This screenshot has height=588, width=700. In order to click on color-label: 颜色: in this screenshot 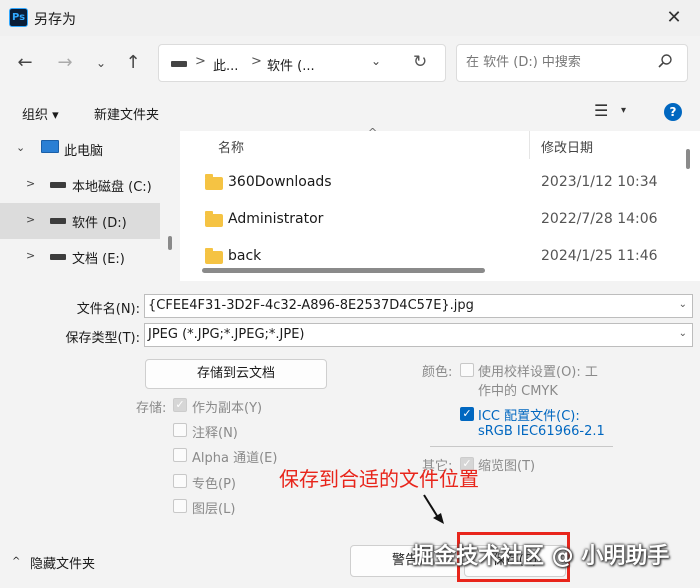, I will do `click(437, 372)`.